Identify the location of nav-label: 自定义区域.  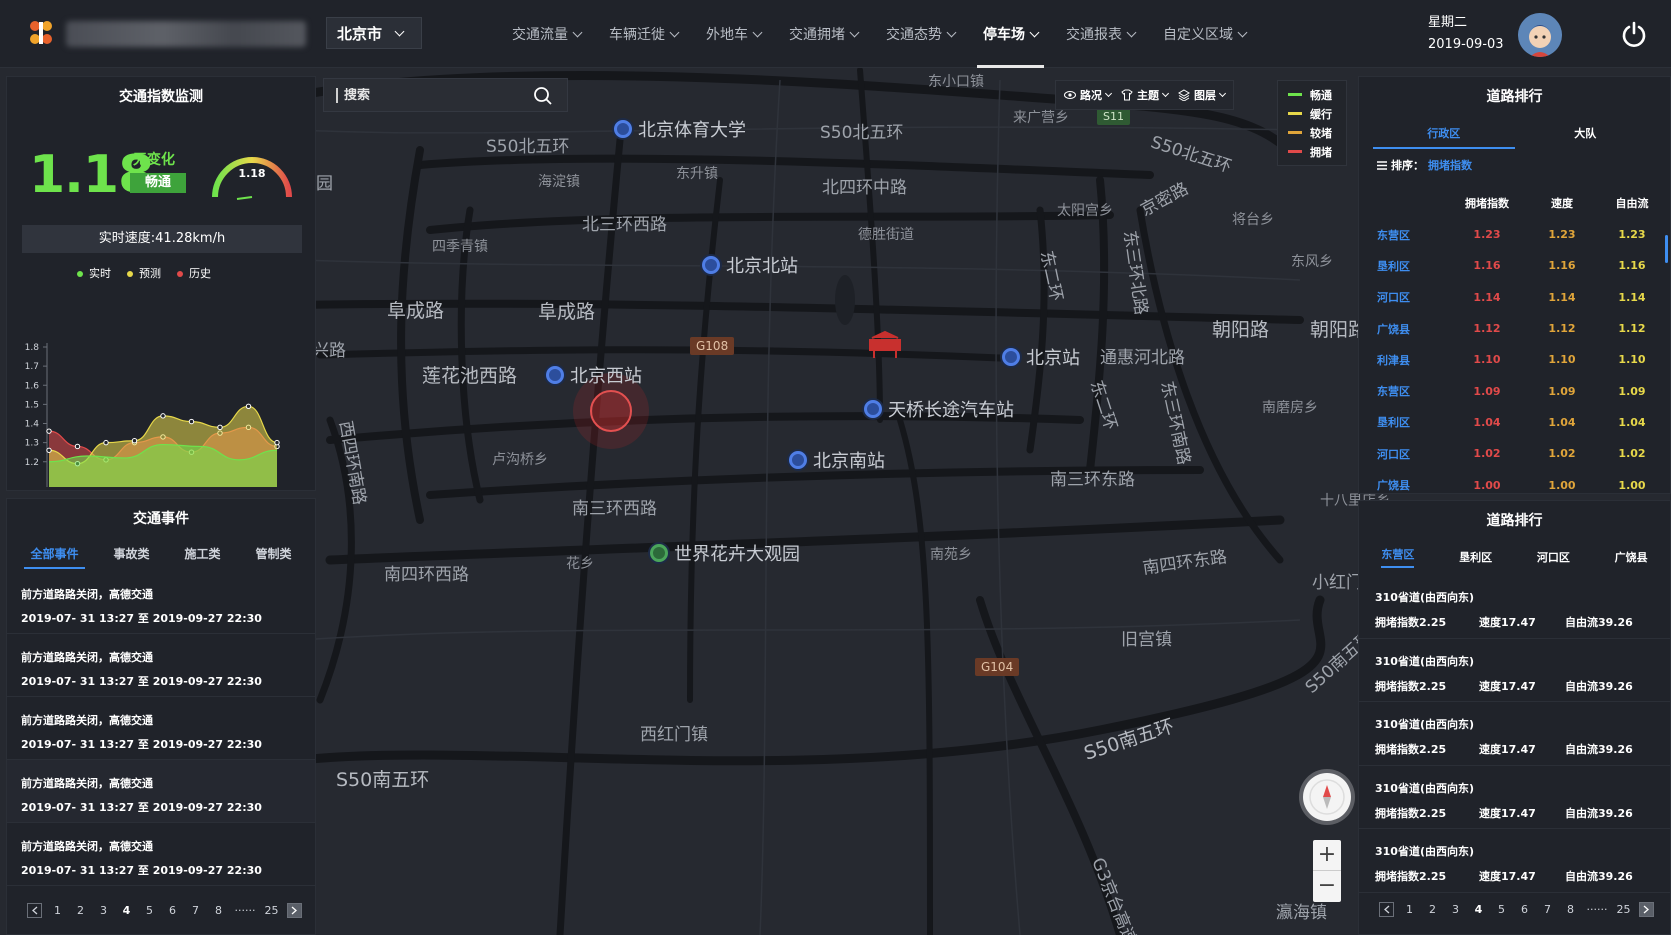
(1198, 35).